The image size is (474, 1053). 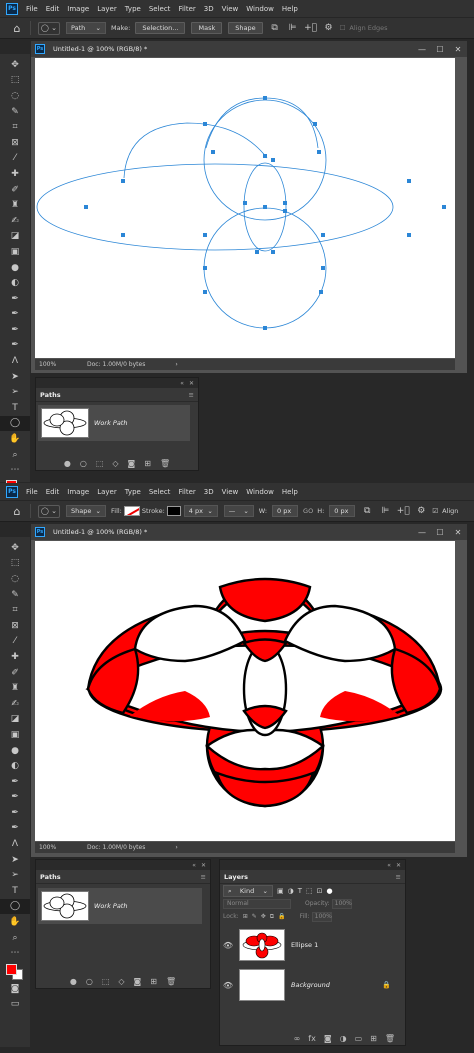 What do you see at coordinates (86, 28) in the screenshot?
I see `mode-dropdown: Path ⌄` at bounding box center [86, 28].